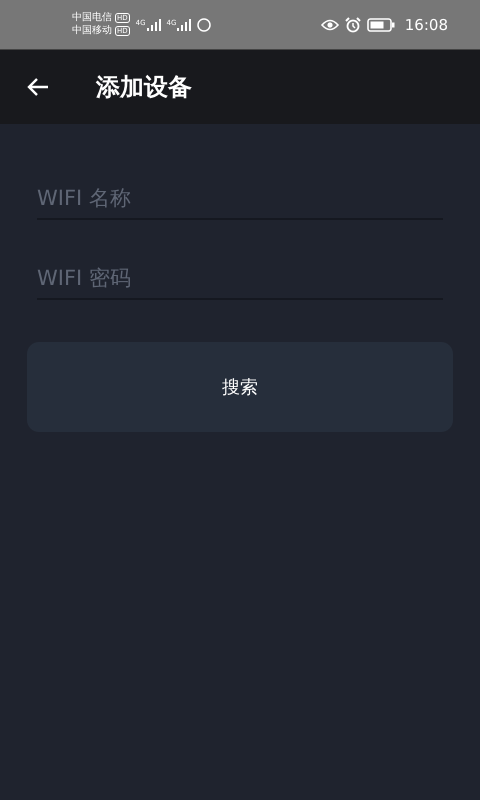  Describe the element at coordinates (38, 87) in the screenshot. I see `back-arrow-icon` at that location.